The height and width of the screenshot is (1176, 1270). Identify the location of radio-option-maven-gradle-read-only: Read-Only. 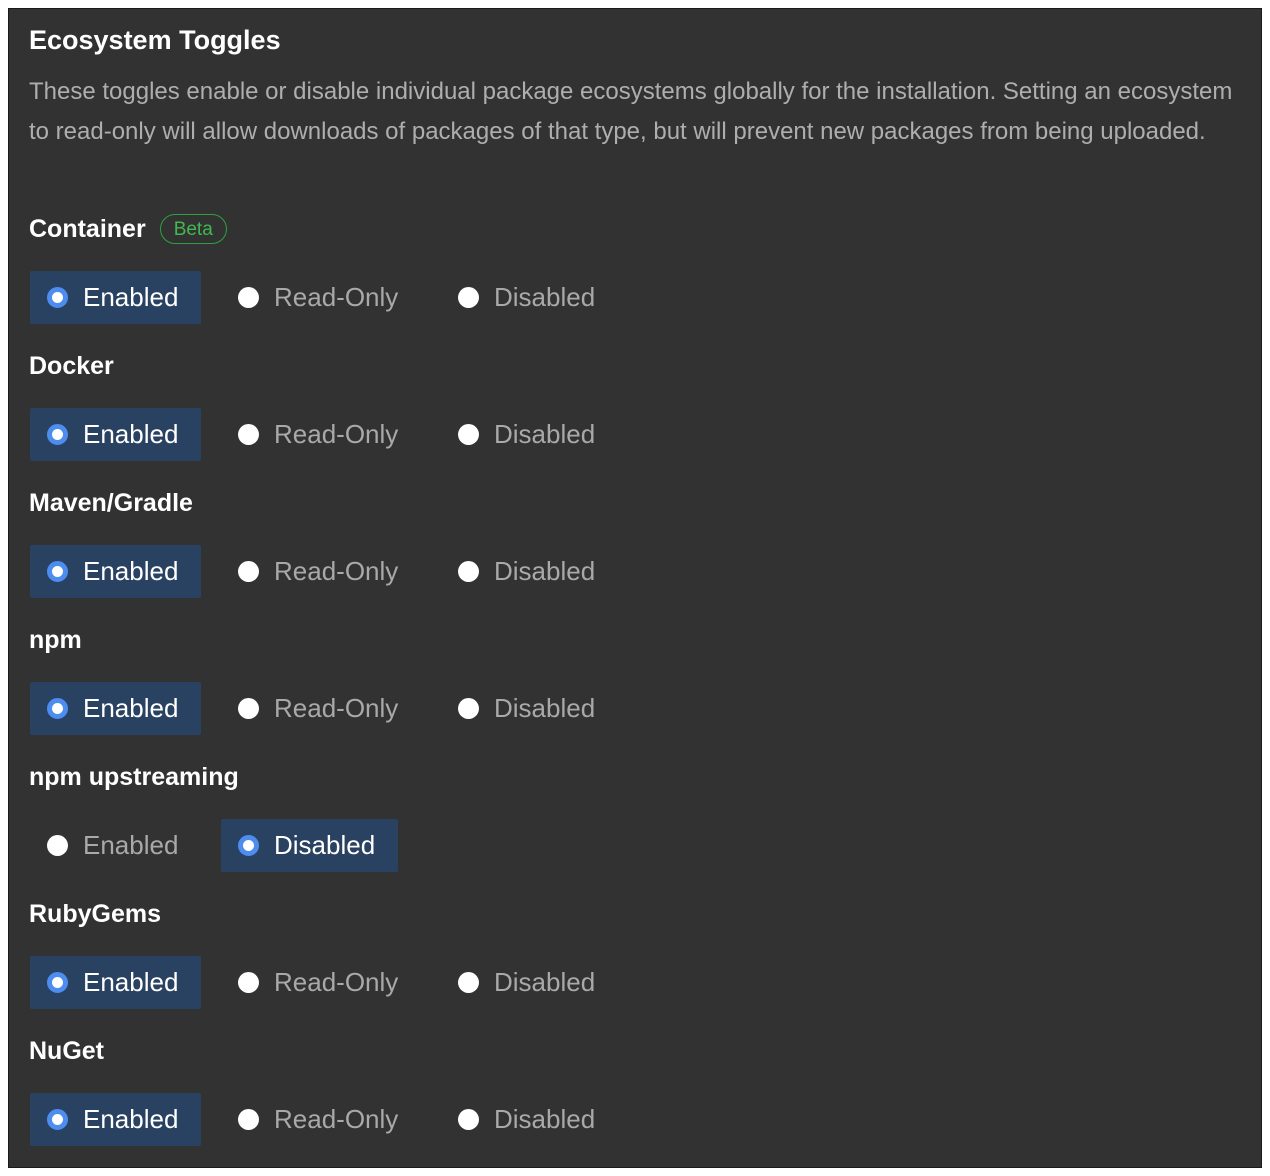
(321, 571).